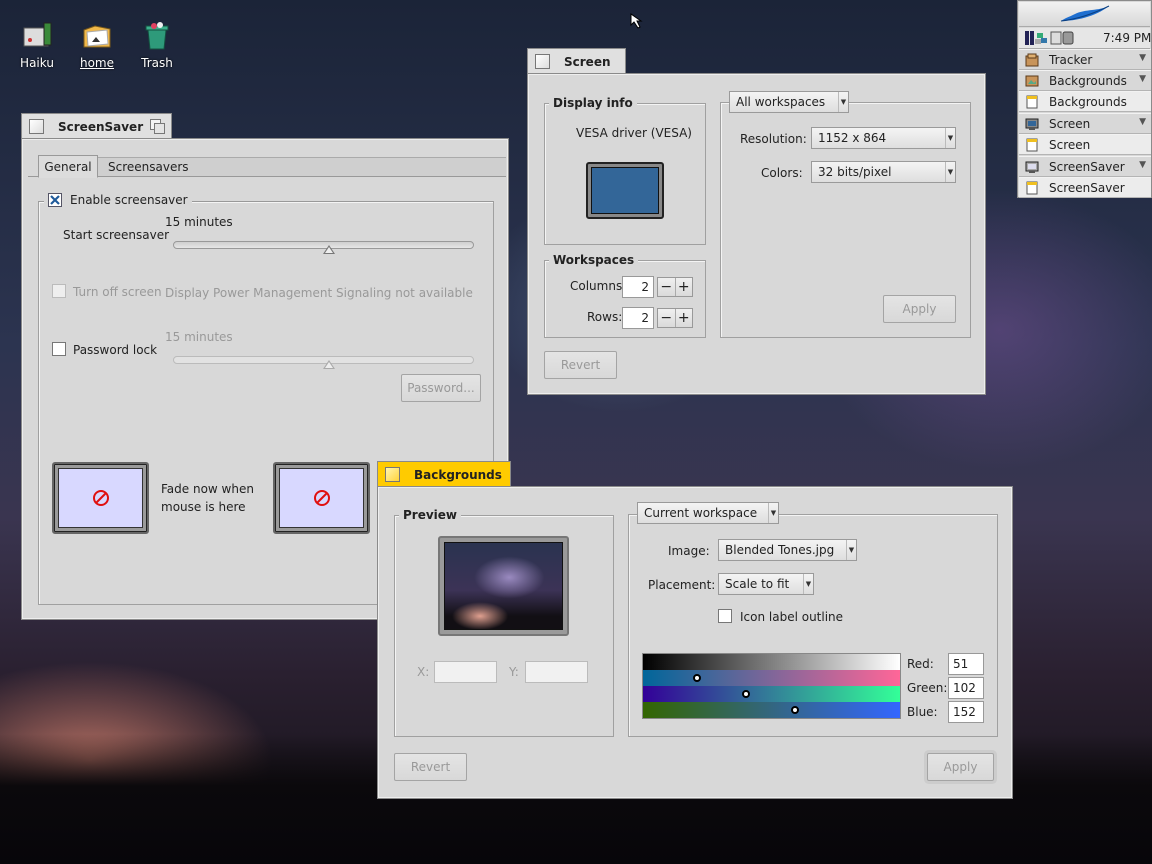  Describe the element at coordinates (97, 45) in the screenshot. I see `desktop-icon-home: home` at that location.